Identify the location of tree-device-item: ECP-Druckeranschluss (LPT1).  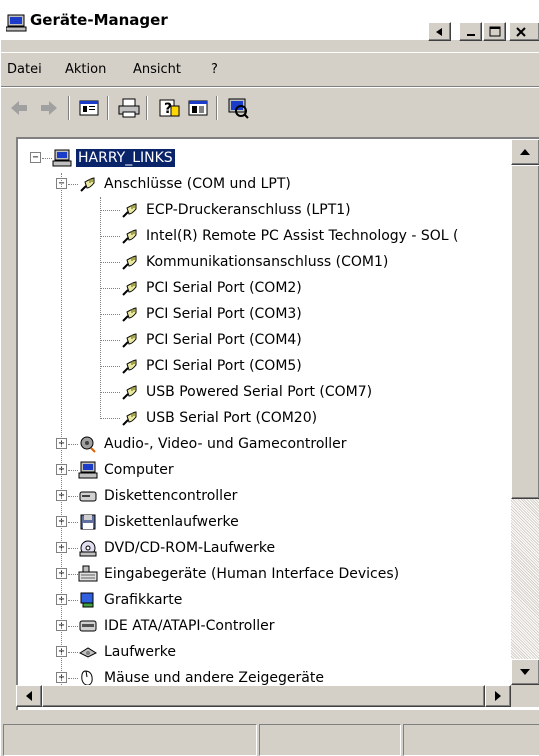
(236, 210).